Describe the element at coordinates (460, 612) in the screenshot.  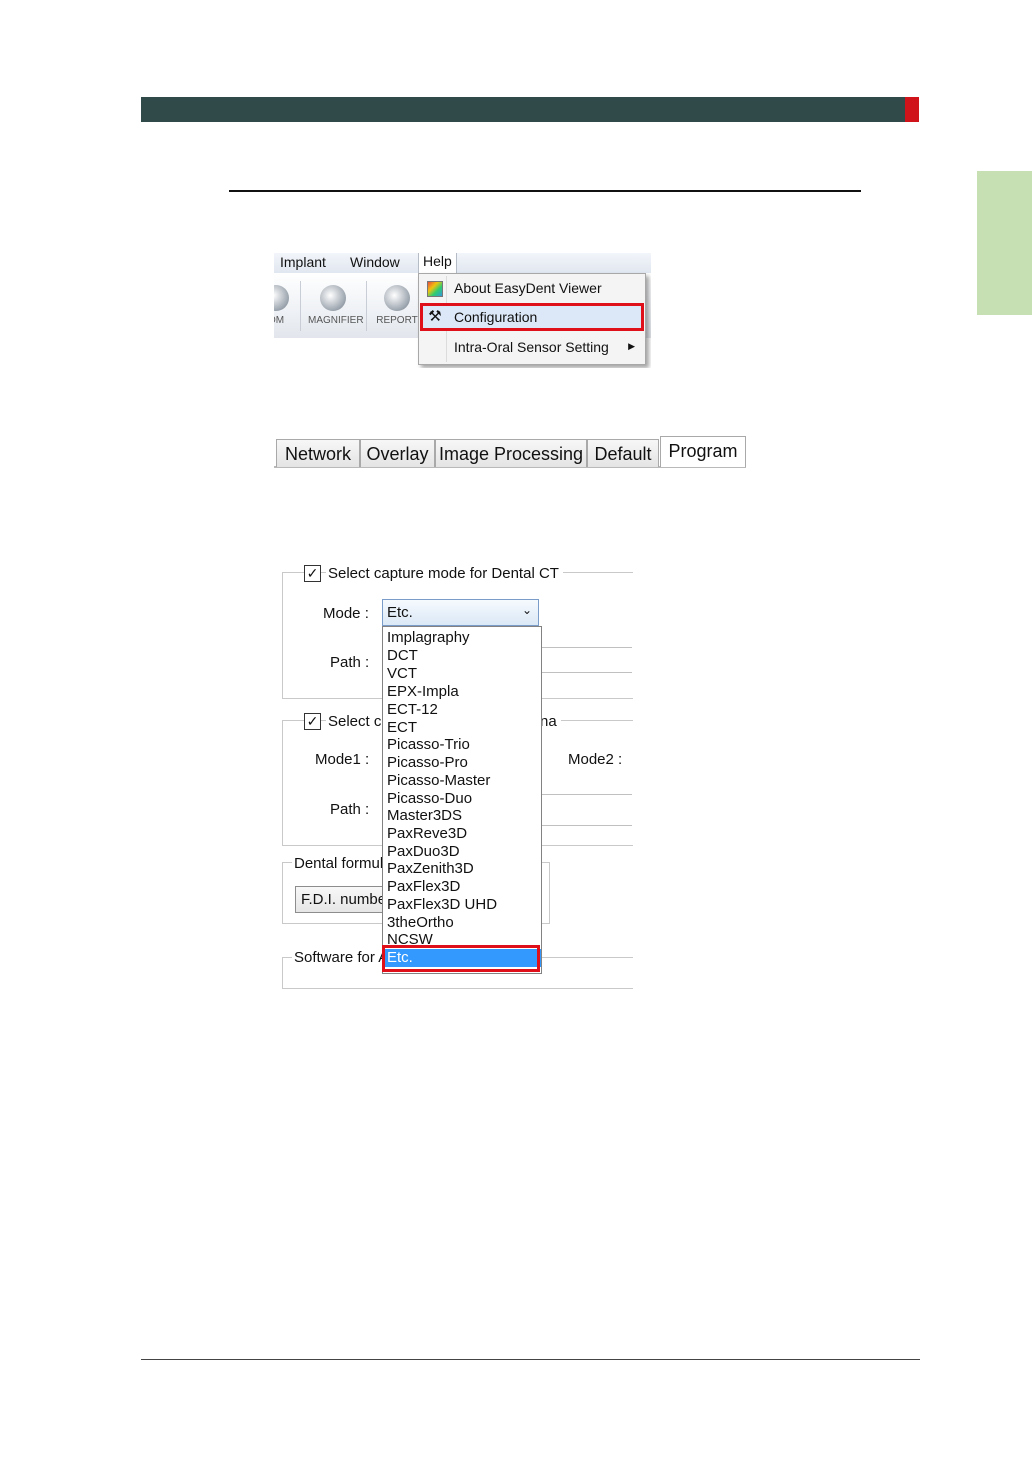
I see `mode-combobox: Etc. ⌄` at that location.